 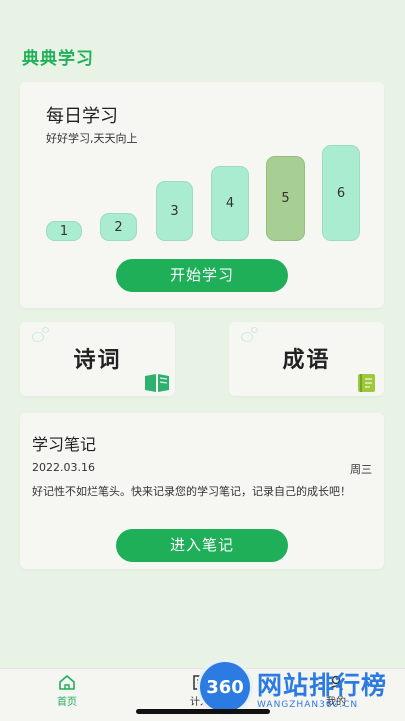 I want to click on level-label: 5, so click(x=285, y=198).